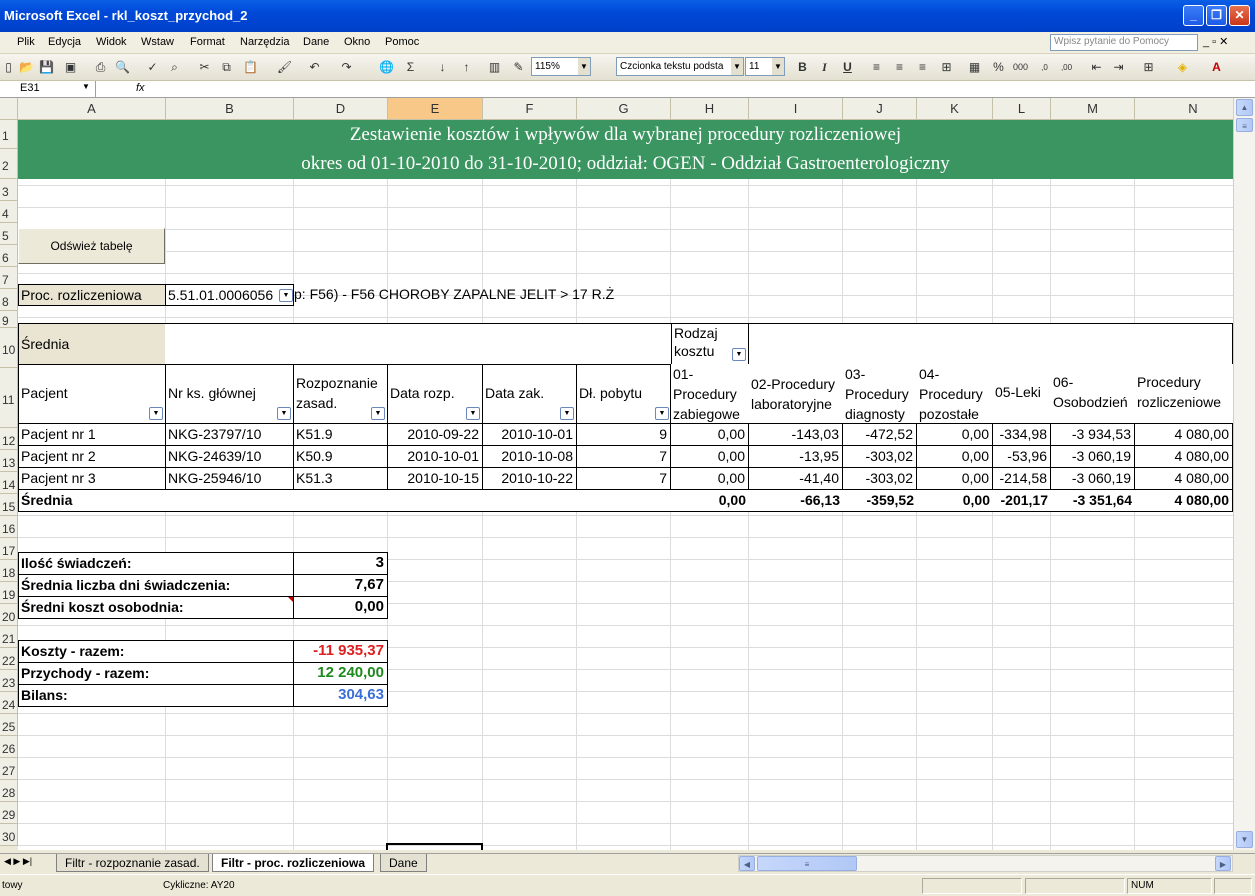  Describe the element at coordinates (955, 109) in the screenshot. I see `column-header-k: K` at that location.